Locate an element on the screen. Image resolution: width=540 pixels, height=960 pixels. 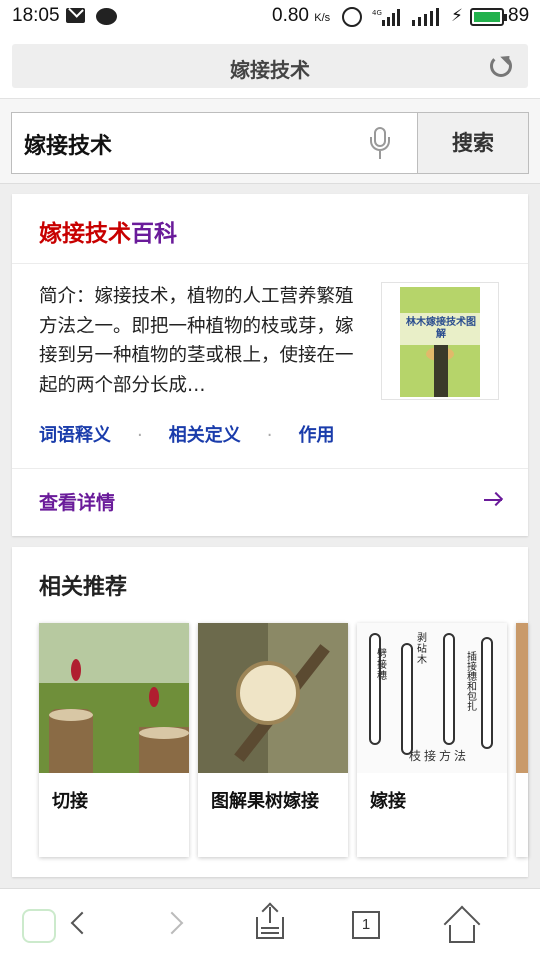
microphone-icon is located at coordinates (380, 144).